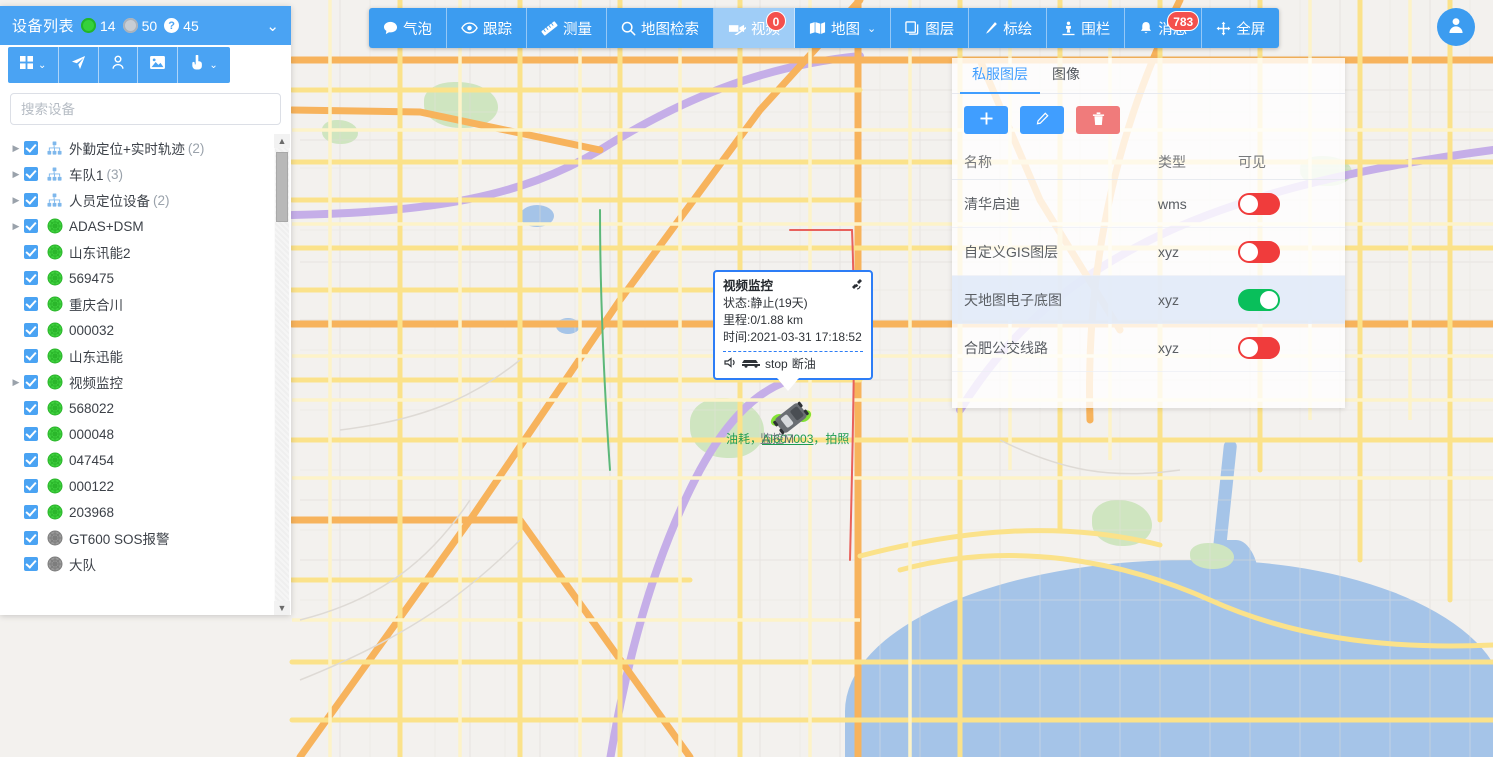  I want to click on device-tree-scrollbar: ▲ ▼, so click(282, 374).